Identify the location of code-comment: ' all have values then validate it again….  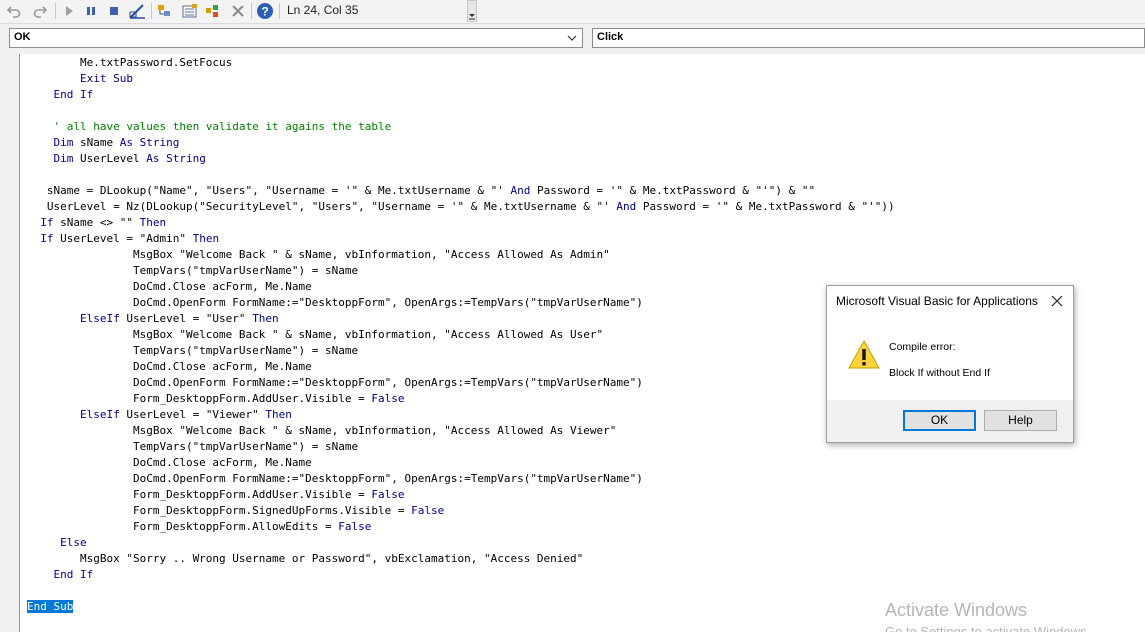
(209, 126).